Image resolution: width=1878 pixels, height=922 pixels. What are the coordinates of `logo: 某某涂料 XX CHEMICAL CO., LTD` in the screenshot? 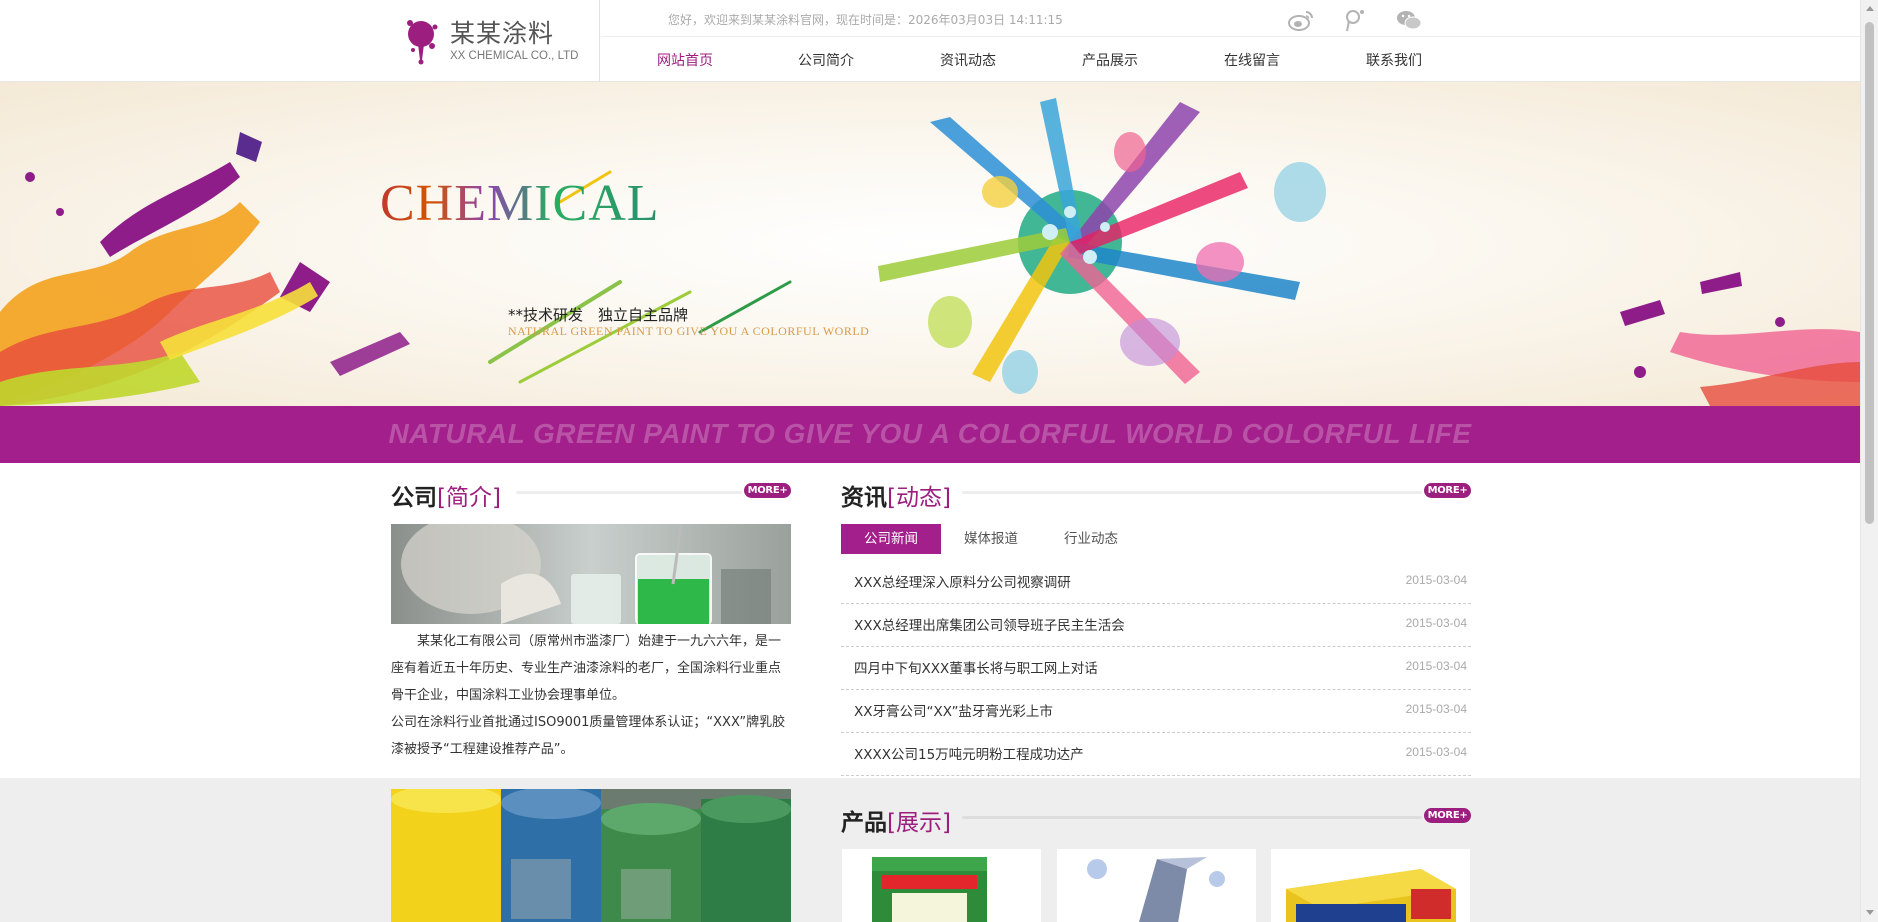 It's located at (498, 41).